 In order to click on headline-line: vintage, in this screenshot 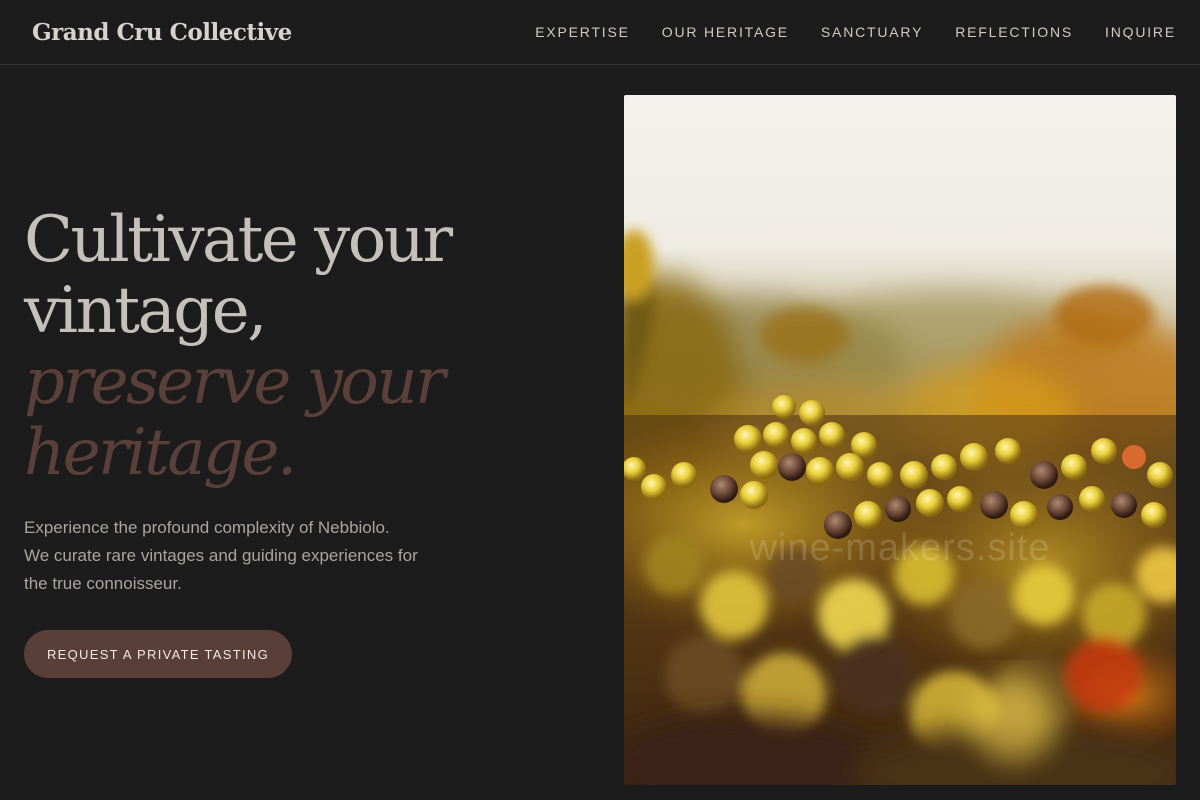, I will do `click(145, 311)`.